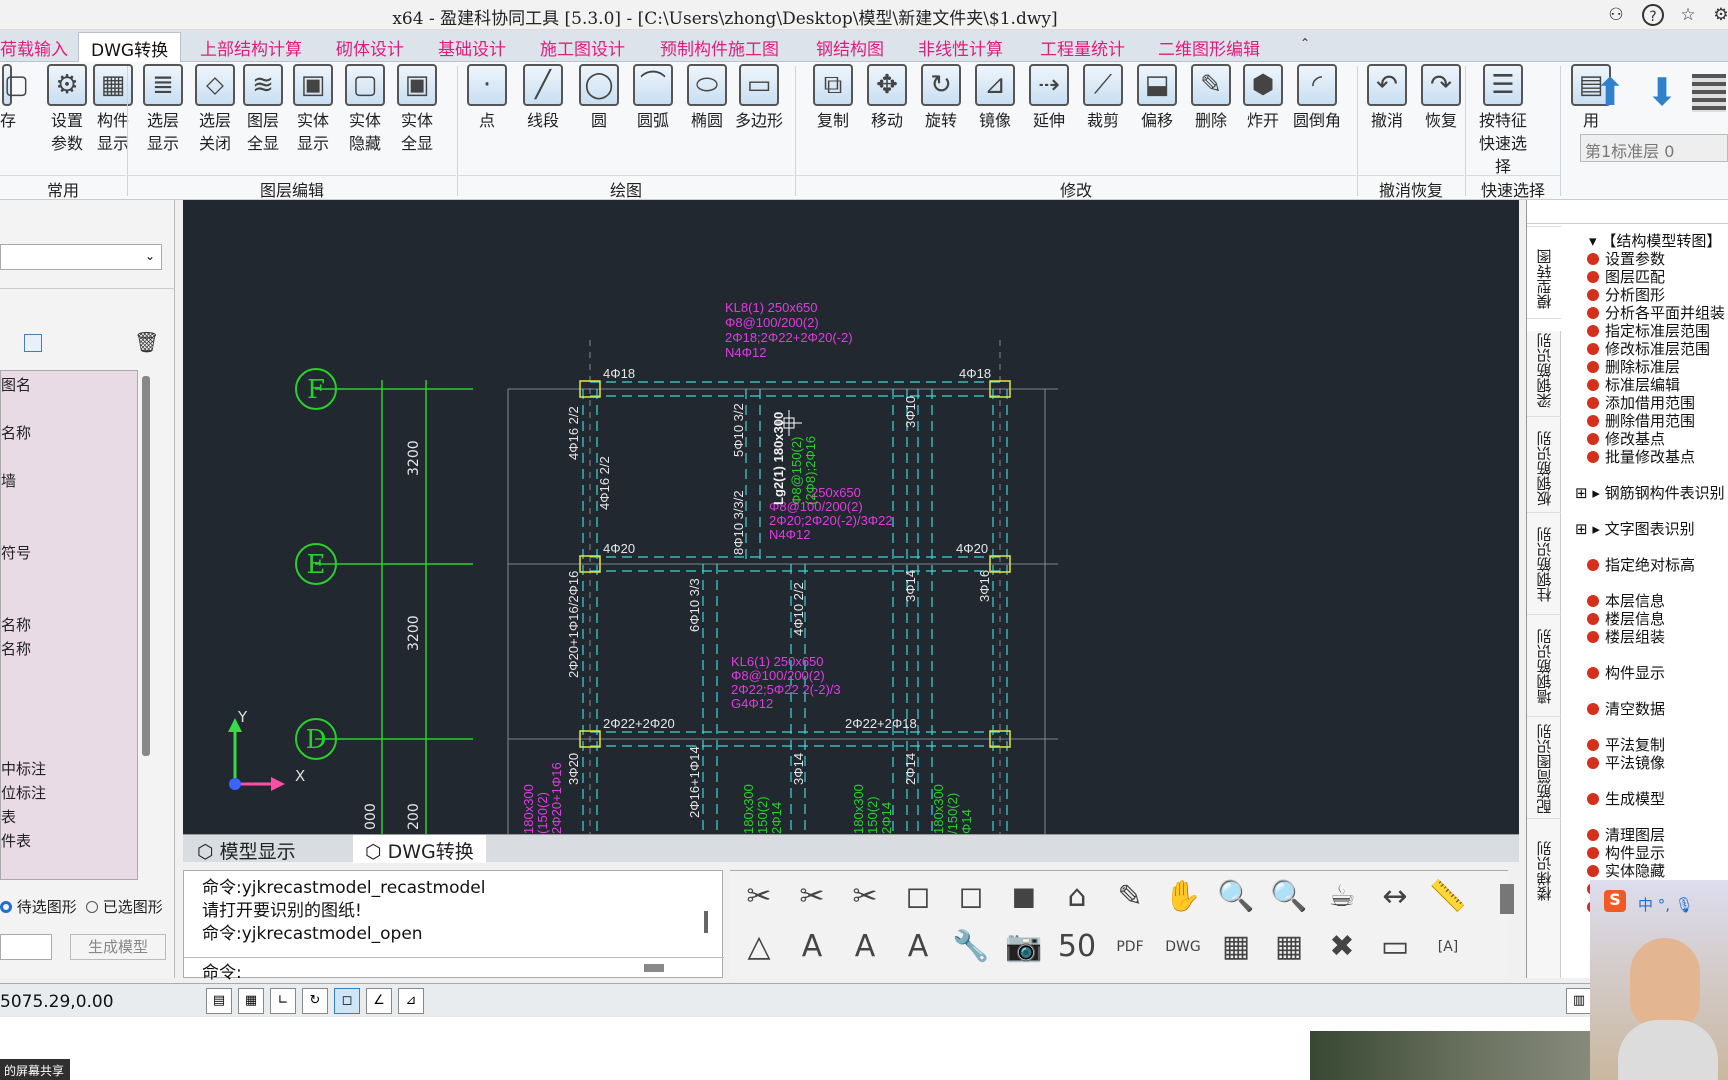 The image size is (1728, 1080). I want to click on layer-down-icon: ⬇, so click(1662, 92).